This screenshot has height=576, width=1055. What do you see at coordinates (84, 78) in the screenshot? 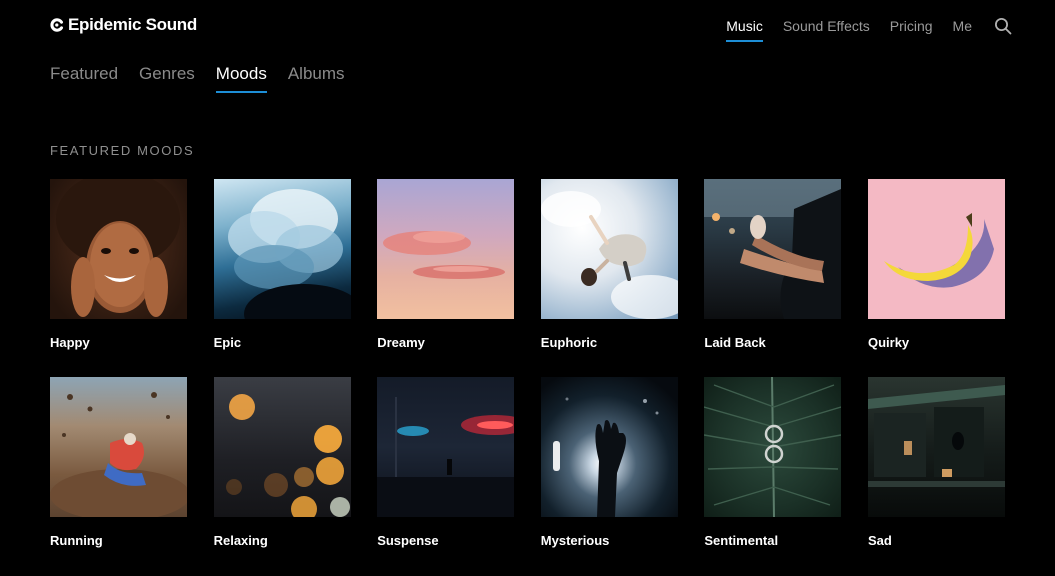
I see `tab-featured: Featured` at bounding box center [84, 78].